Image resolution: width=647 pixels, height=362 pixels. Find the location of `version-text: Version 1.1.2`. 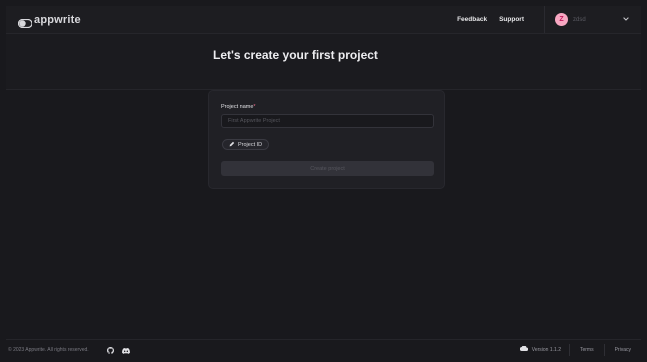

version-text: Version 1.1.2 is located at coordinates (546, 349).